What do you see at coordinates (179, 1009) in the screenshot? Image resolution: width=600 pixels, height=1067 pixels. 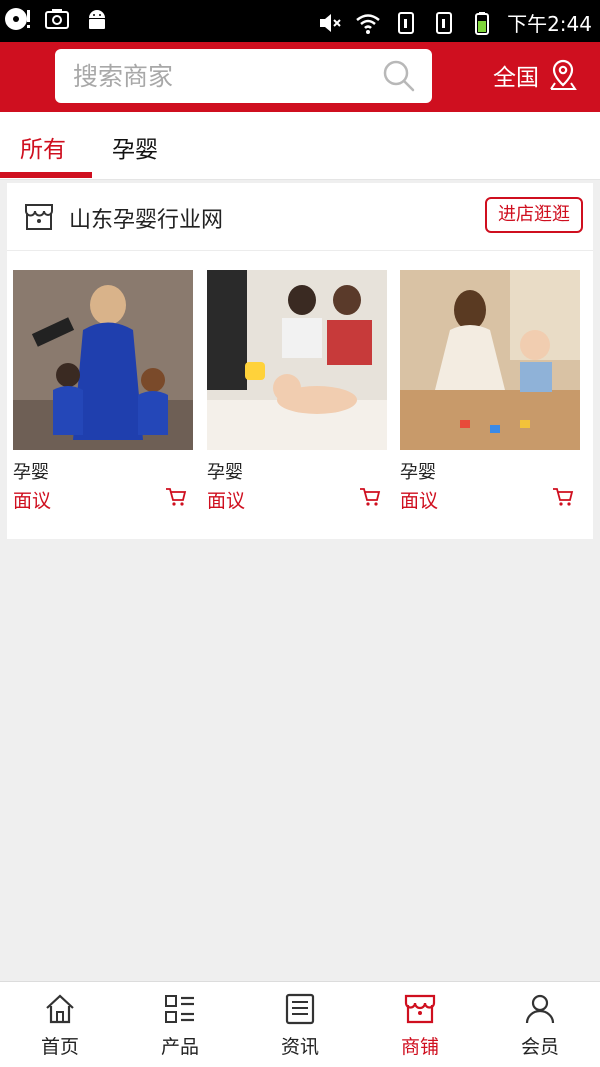 I see `list-icon` at bounding box center [179, 1009].